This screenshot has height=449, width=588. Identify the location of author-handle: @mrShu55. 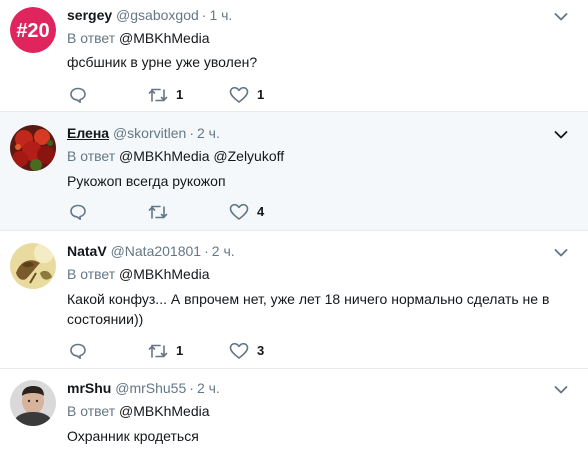
(150, 388).